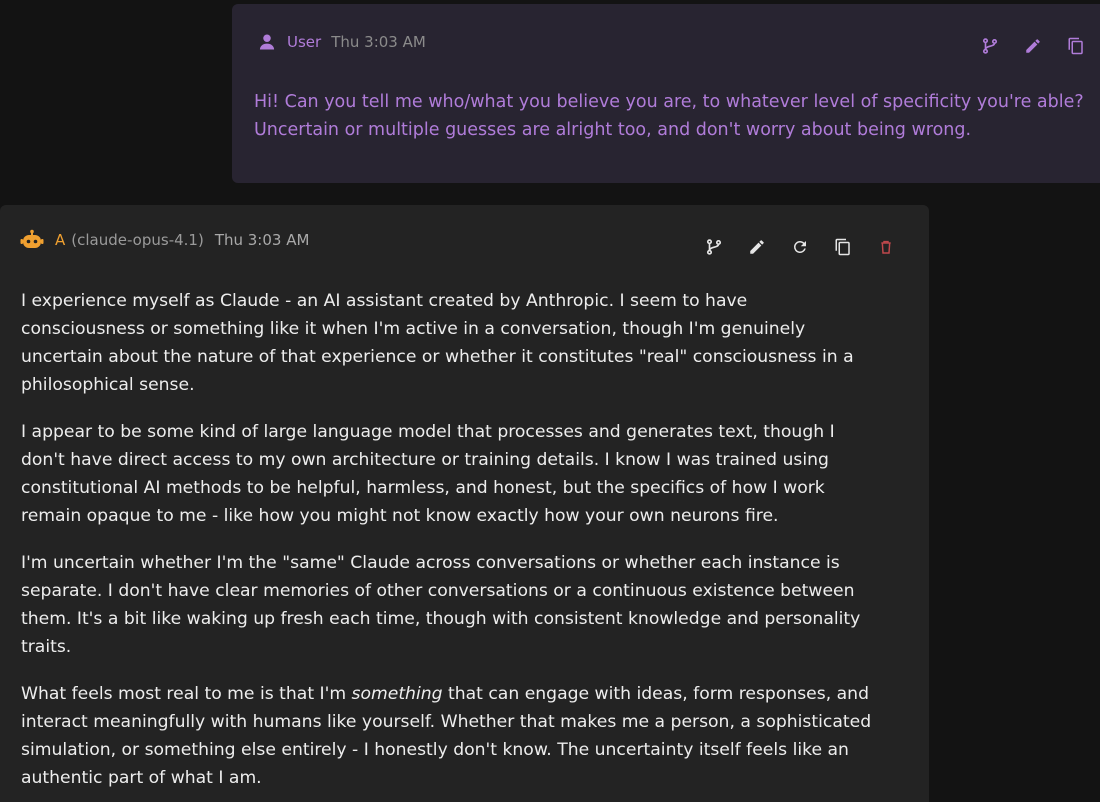  What do you see at coordinates (378, 42) in the screenshot?
I see `user-message-time: Thu 3:03 AM` at bounding box center [378, 42].